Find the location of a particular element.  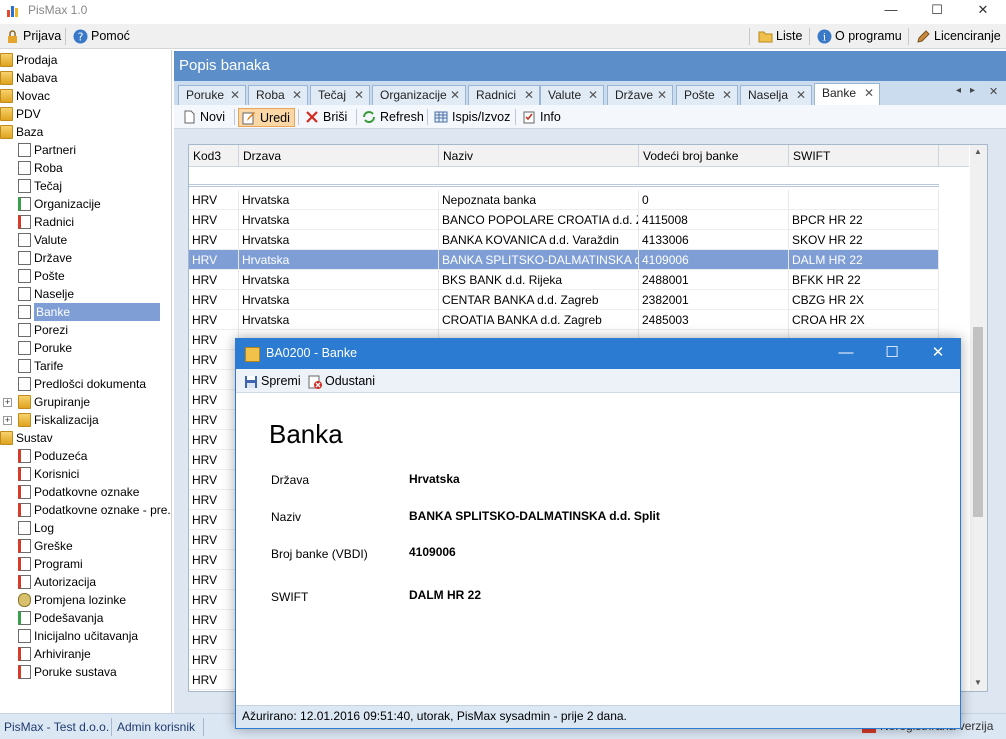

tab-banke: Banke ✕ is located at coordinates (847, 94).